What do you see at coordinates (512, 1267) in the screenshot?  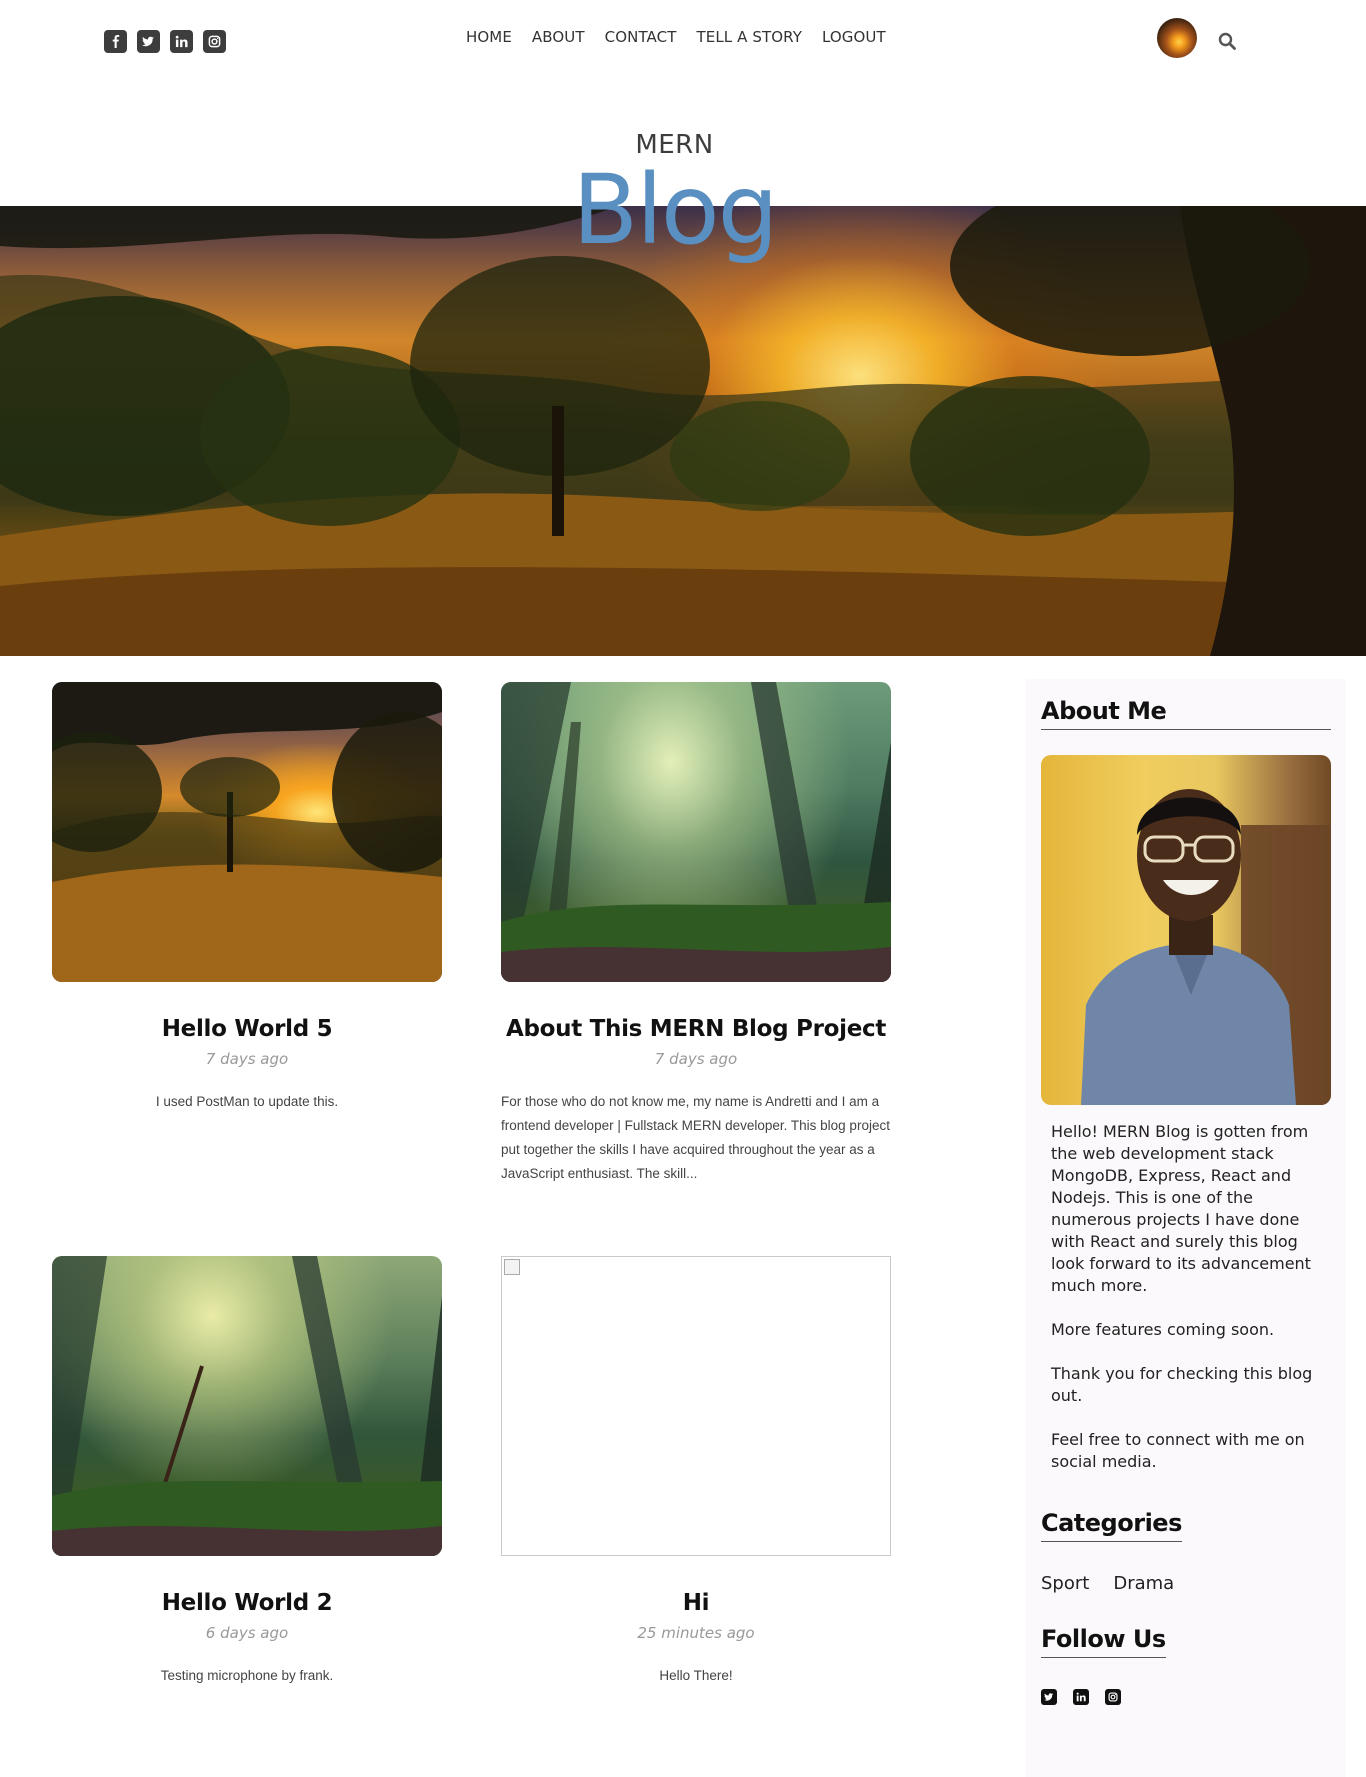 I see `broken-image-icon` at bounding box center [512, 1267].